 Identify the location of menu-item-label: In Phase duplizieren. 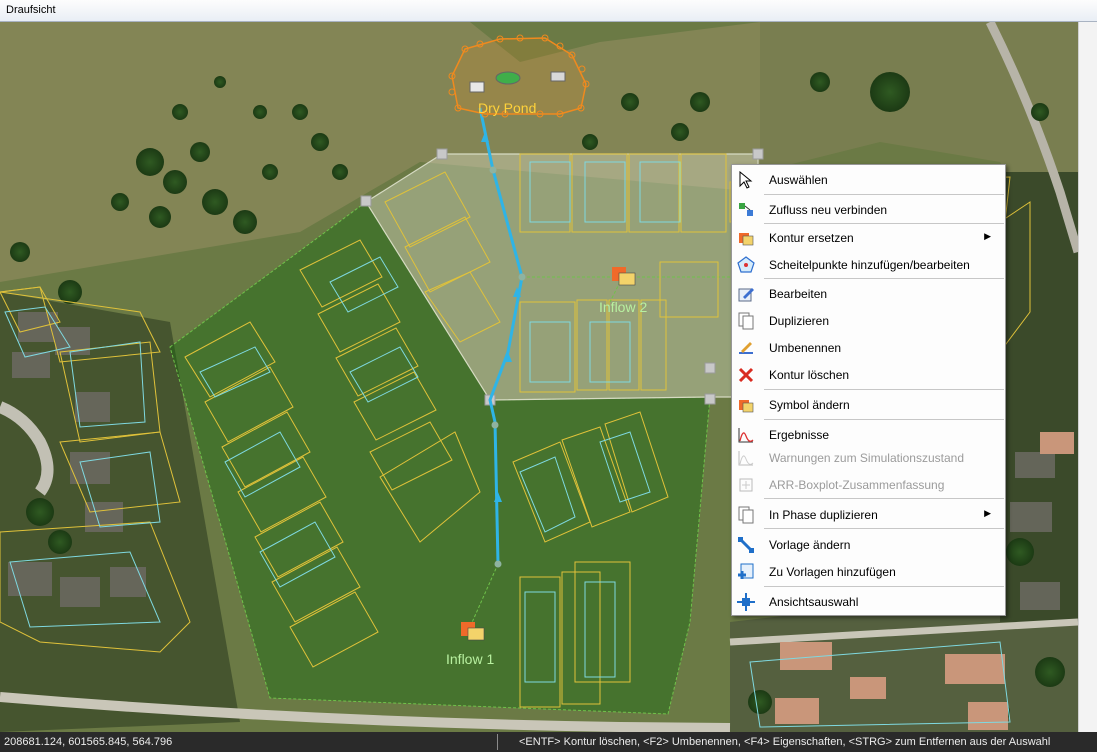
(823, 515).